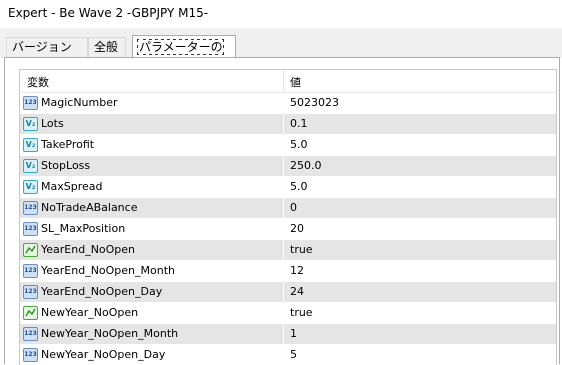 This screenshot has height=365, width=562. What do you see at coordinates (288, 355) in the screenshot?
I see `table-row: NewYear_NoOpen_Day 5` at bounding box center [288, 355].